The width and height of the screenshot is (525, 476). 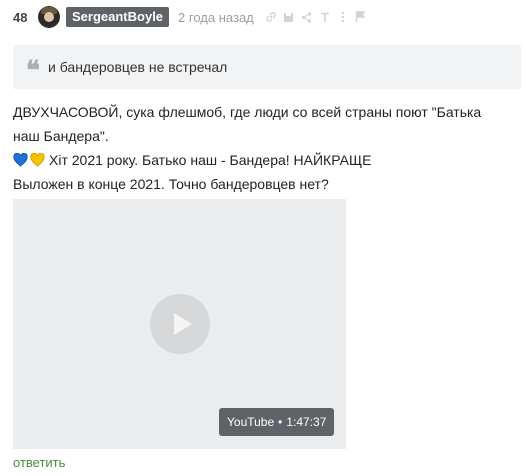 I want to click on avatar, so click(x=49, y=17).